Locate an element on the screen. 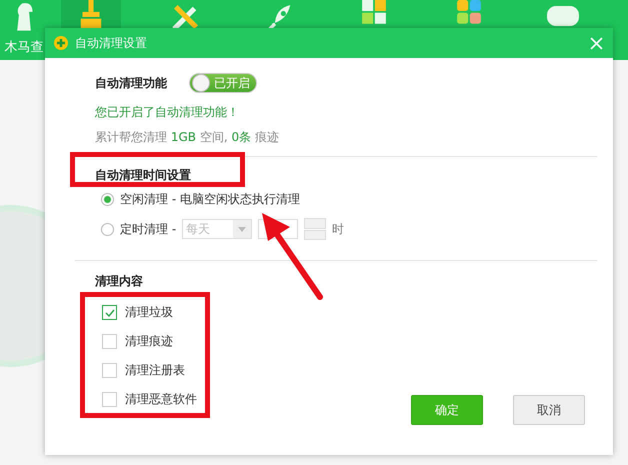  radio-label: 空闲清理 - 电脑空闲状态执行清理 is located at coordinates (210, 199).